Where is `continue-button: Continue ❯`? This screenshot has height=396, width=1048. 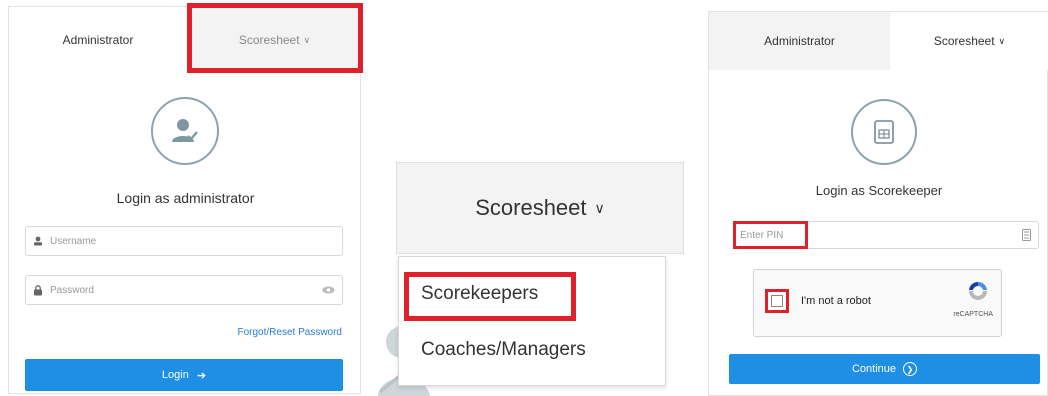 continue-button: Continue ❯ is located at coordinates (884, 369).